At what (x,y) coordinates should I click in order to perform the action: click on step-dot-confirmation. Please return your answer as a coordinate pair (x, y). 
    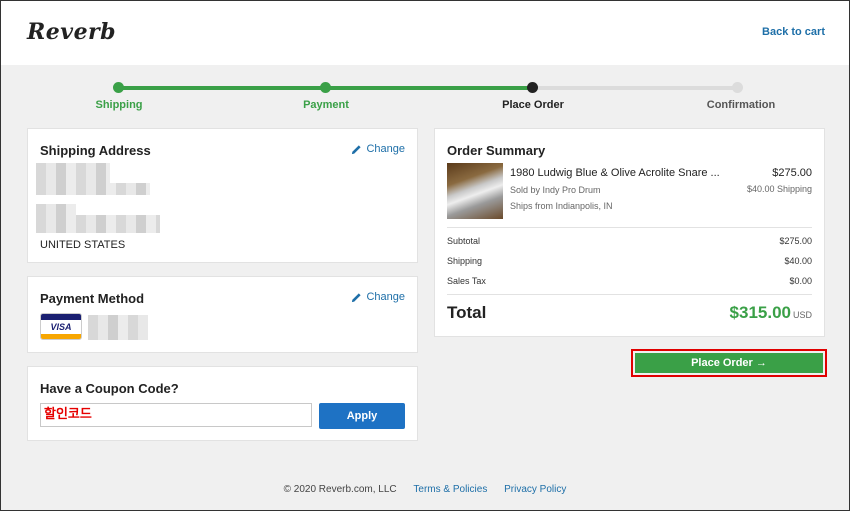
    Looking at the image, I should click on (737, 87).